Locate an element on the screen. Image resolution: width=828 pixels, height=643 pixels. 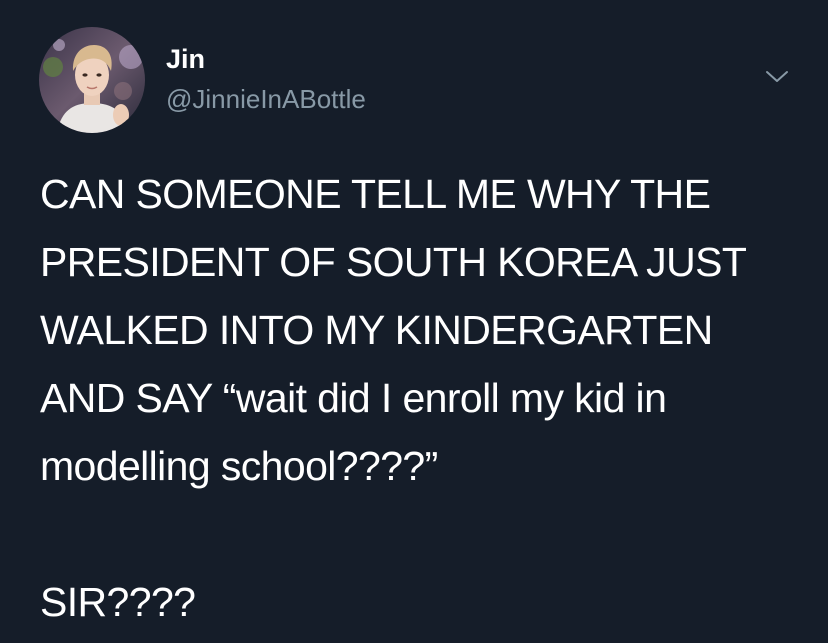
tweet-text-line: CAN SOMEONE TELL ME WHY THE is located at coordinates (375, 194).